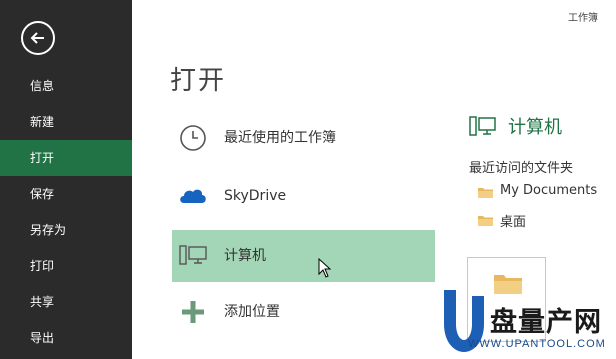 Image resolution: width=616 pixels, height=359 pixels. I want to click on cloud-icon, so click(193, 196).